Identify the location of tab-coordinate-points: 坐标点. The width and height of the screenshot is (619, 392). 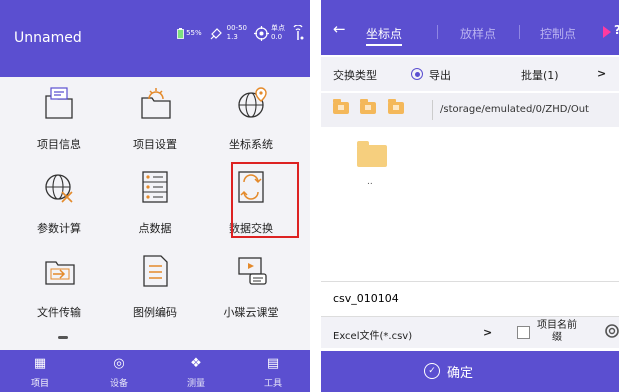
(384, 35).